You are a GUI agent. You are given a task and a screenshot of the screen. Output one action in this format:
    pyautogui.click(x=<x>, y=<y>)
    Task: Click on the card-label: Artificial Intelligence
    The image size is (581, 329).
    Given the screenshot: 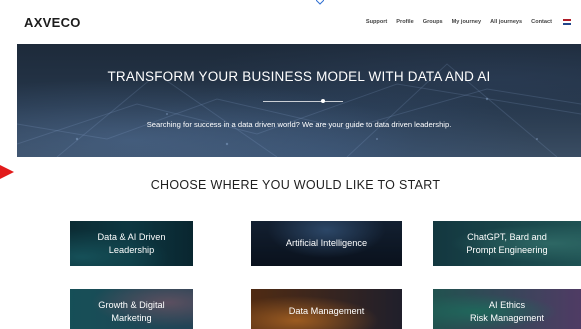 What is the action you would take?
    pyautogui.click(x=326, y=243)
    